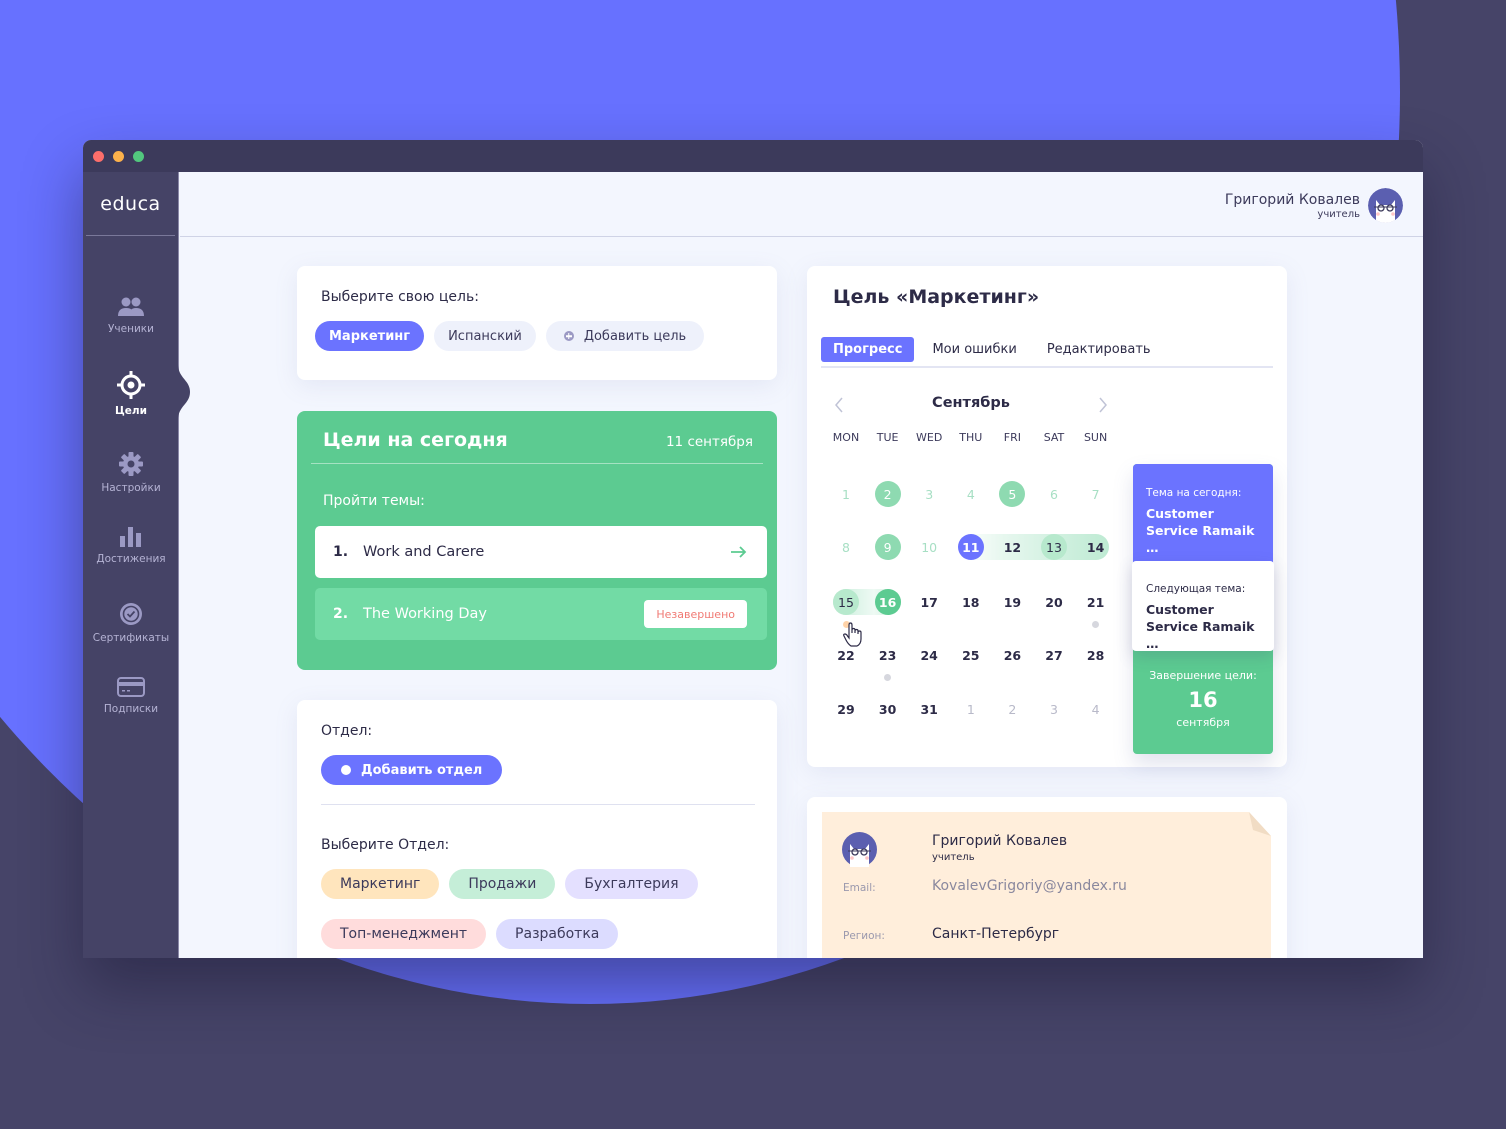 This screenshot has width=1506, height=1129. What do you see at coordinates (1012, 655) in the screenshot?
I see `calendar-day: 26` at bounding box center [1012, 655].